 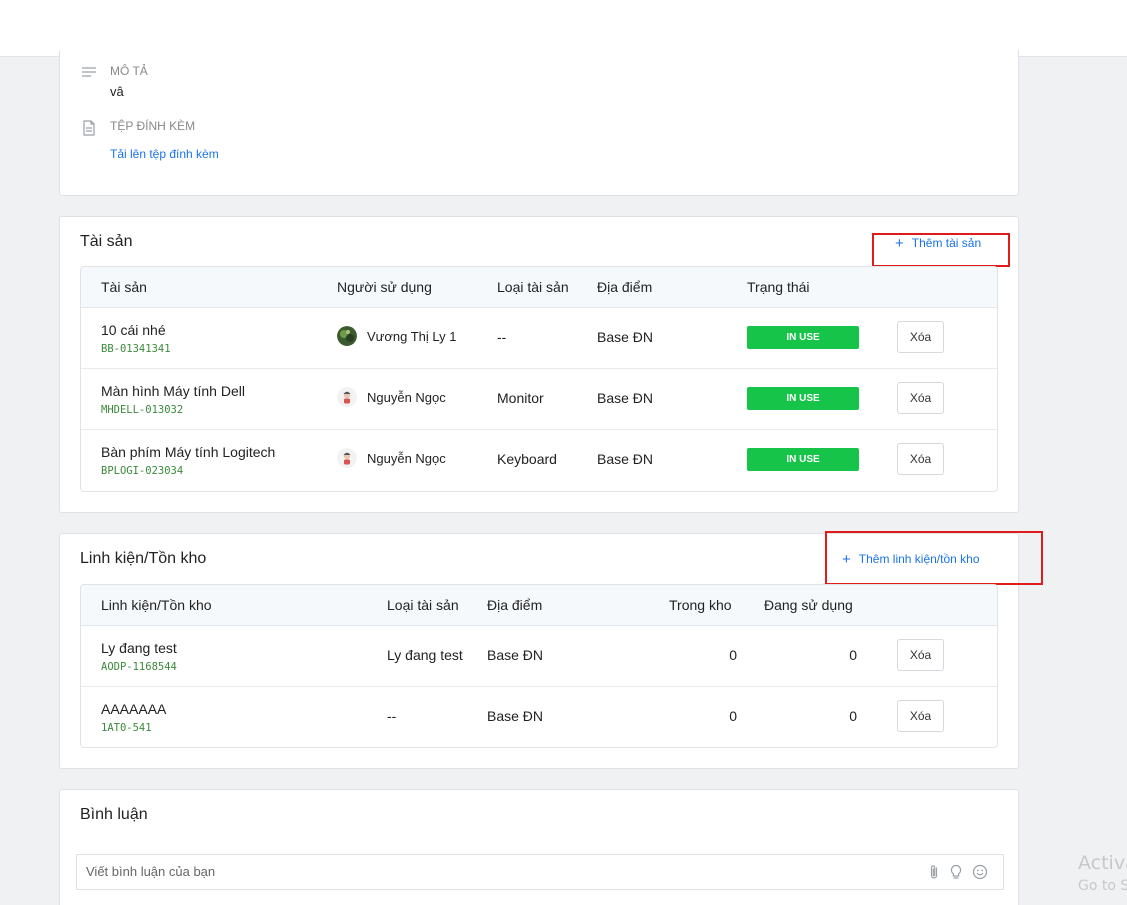 What do you see at coordinates (412, 336) in the screenshot?
I see `asset-user: Vương Thị Ly 1` at bounding box center [412, 336].